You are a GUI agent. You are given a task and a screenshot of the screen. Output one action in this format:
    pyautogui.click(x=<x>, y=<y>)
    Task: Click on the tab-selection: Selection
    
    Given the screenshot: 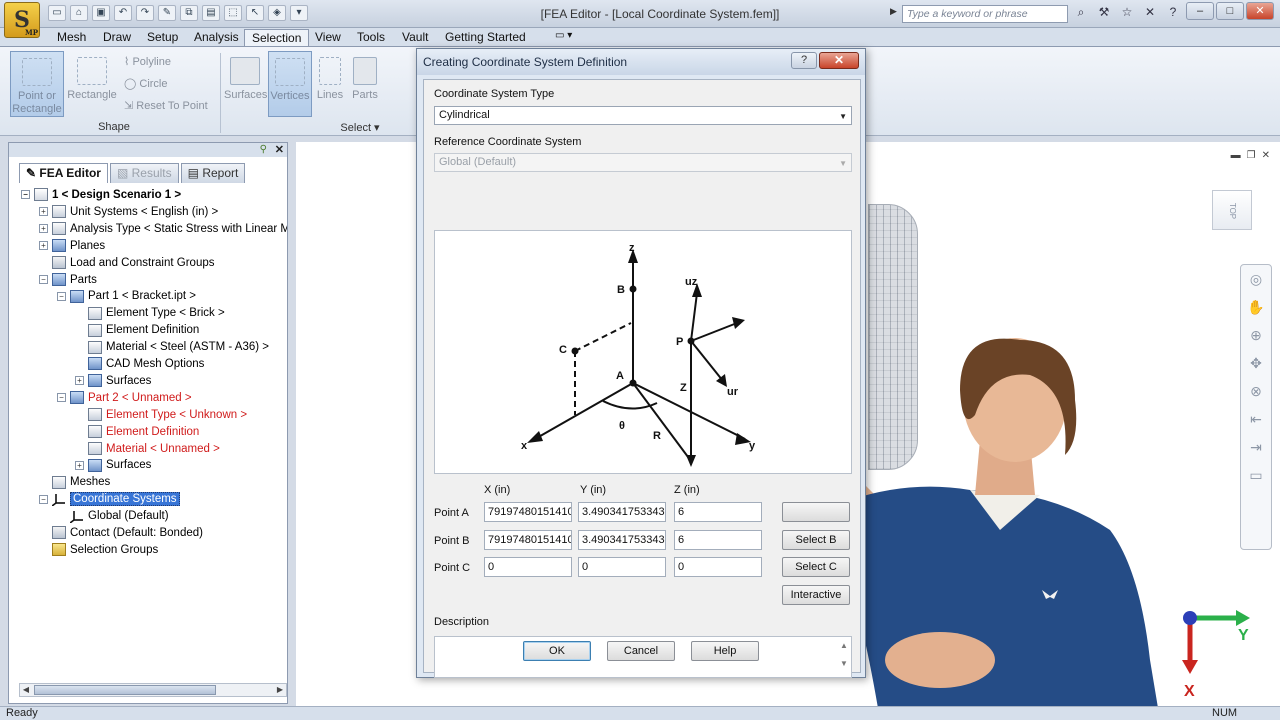 What is the action you would take?
    pyautogui.click(x=277, y=37)
    